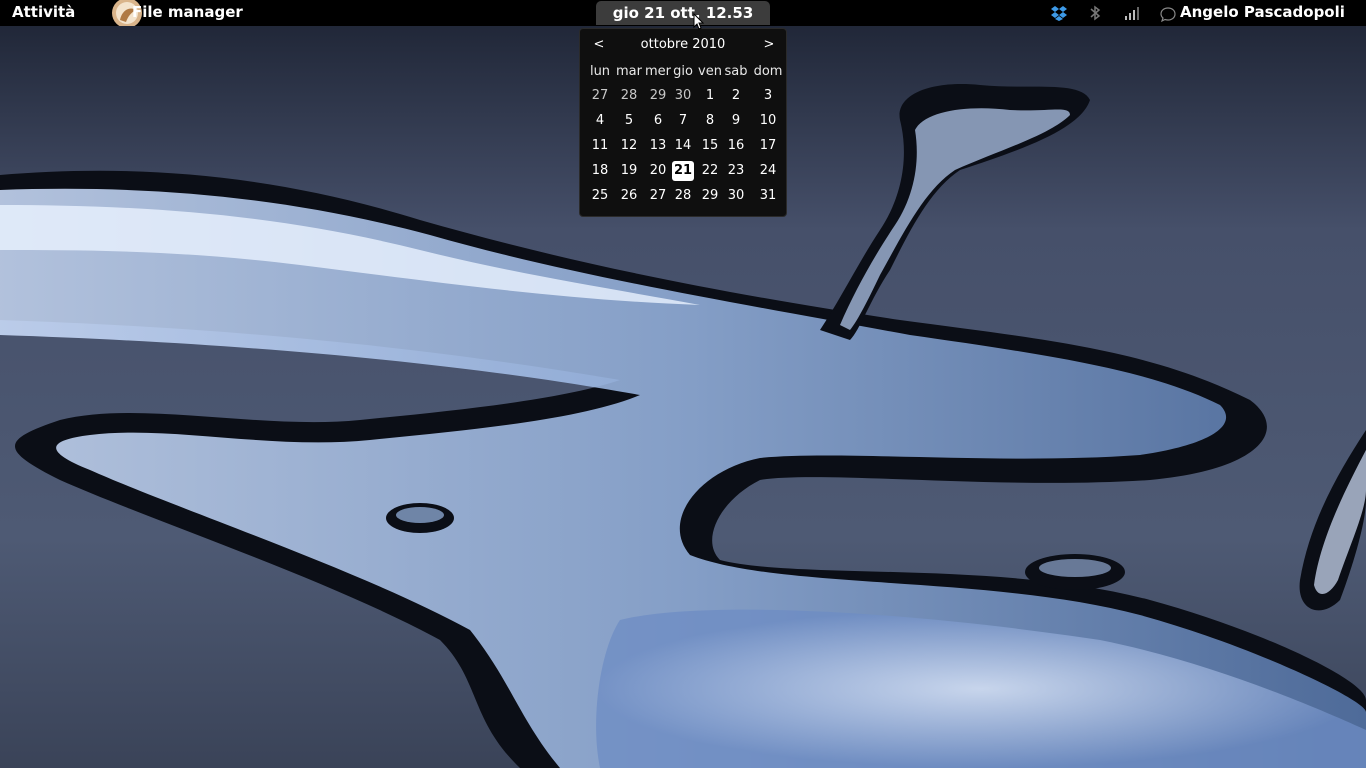 The image size is (1366, 768). I want to click on top-panel: Attività File manager gio 21 ott, 12.53, so click(683, 13).